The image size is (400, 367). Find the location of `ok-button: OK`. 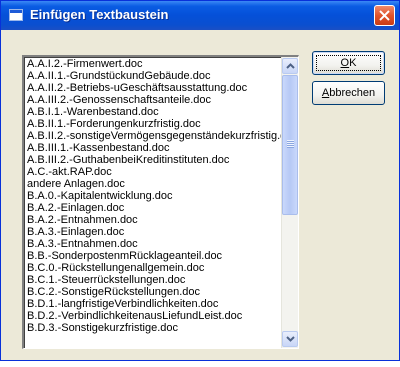

ok-button: OK is located at coordinates (348, 63).